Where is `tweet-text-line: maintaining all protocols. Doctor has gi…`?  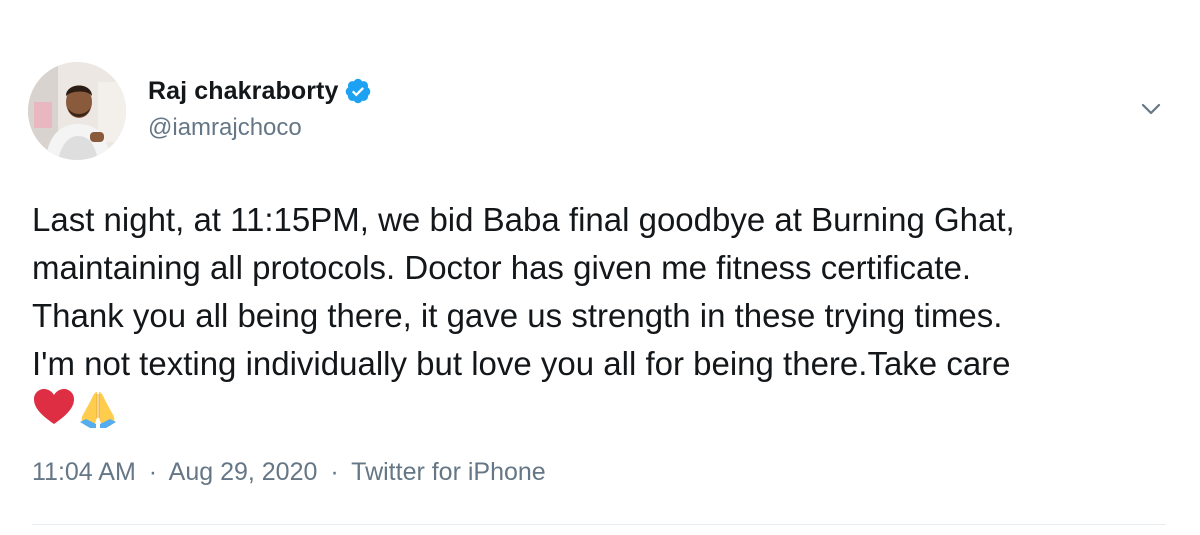
tweet-text-line: maintaining all protocols. Doctor has gi… is located at coordinates (502, 267).